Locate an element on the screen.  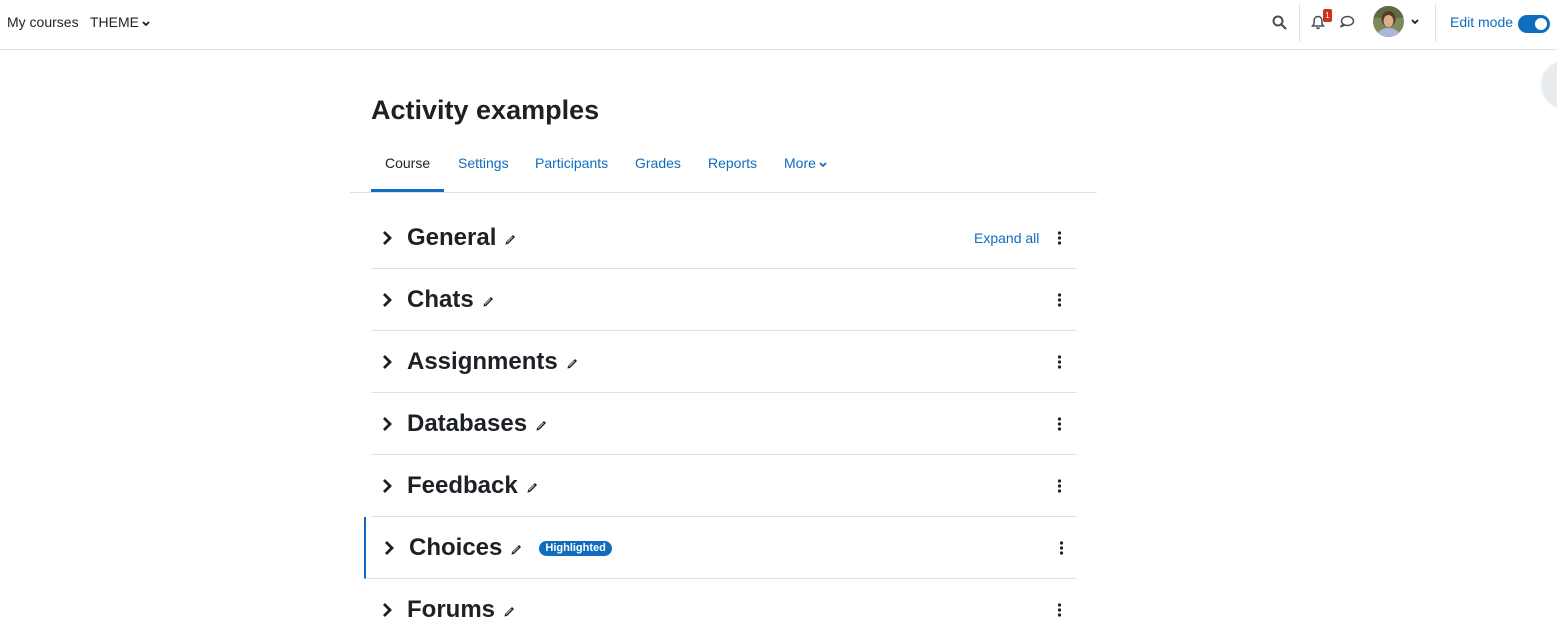
user-avatar is located at coordinates (1388, 21).